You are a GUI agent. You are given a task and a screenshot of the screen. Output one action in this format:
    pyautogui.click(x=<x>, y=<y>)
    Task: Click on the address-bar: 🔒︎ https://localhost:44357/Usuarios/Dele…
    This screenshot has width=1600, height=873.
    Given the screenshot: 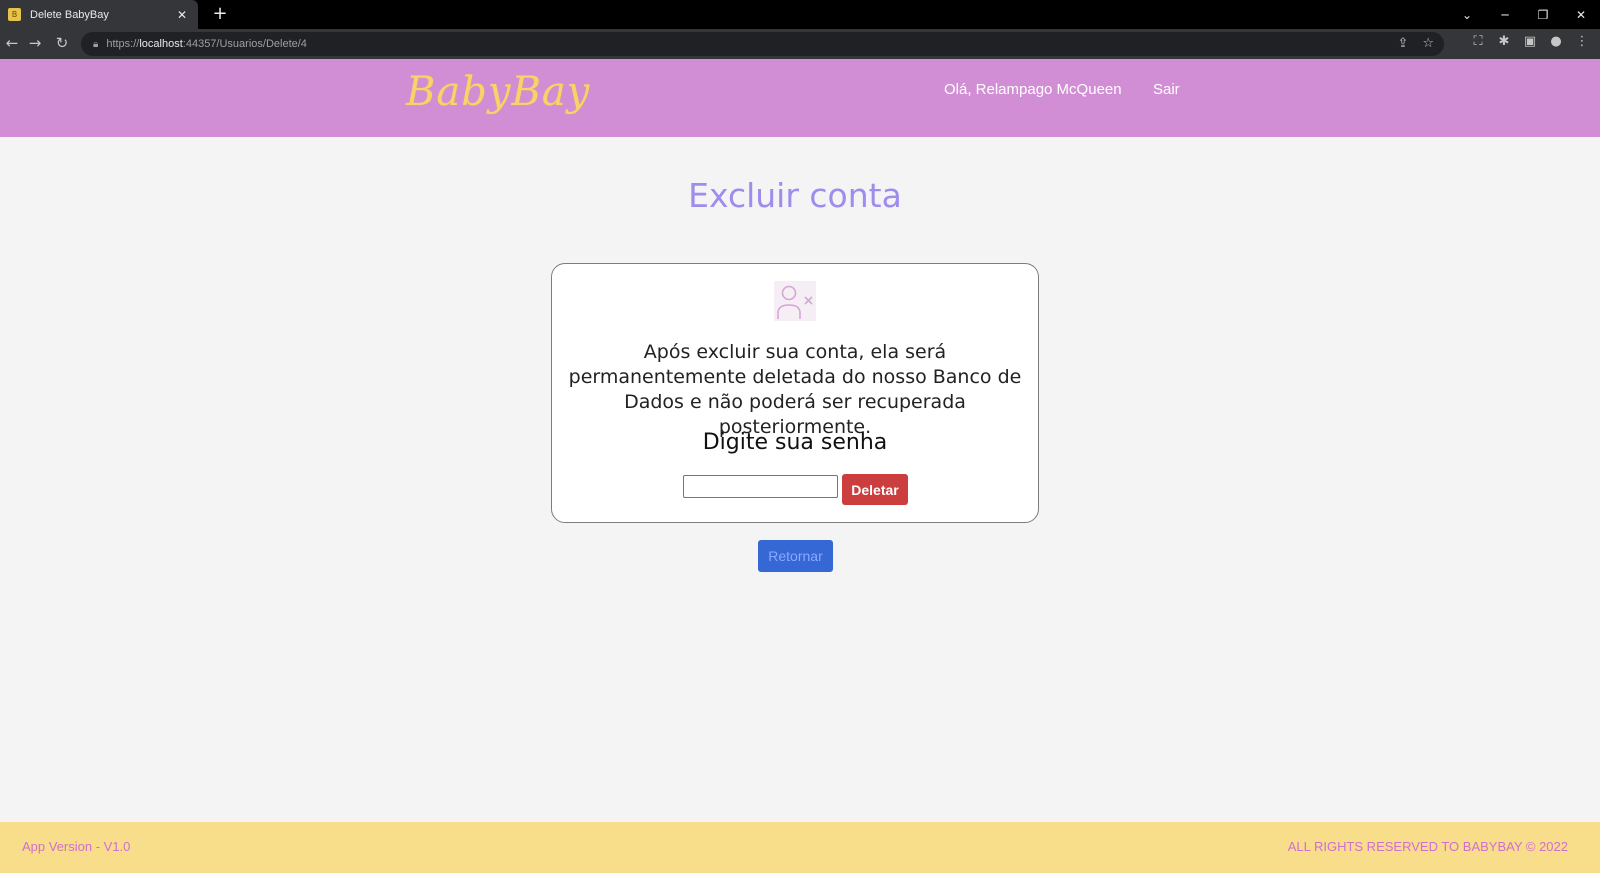 What is the action you would take?
    pyautogui.click(x=762, y=44)
    